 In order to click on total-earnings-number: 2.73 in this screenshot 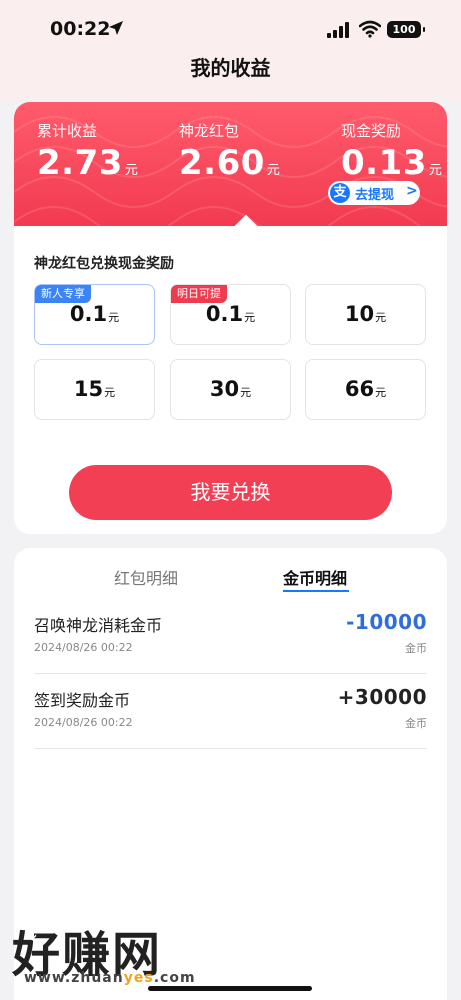, I will do `click(80, 163)`.